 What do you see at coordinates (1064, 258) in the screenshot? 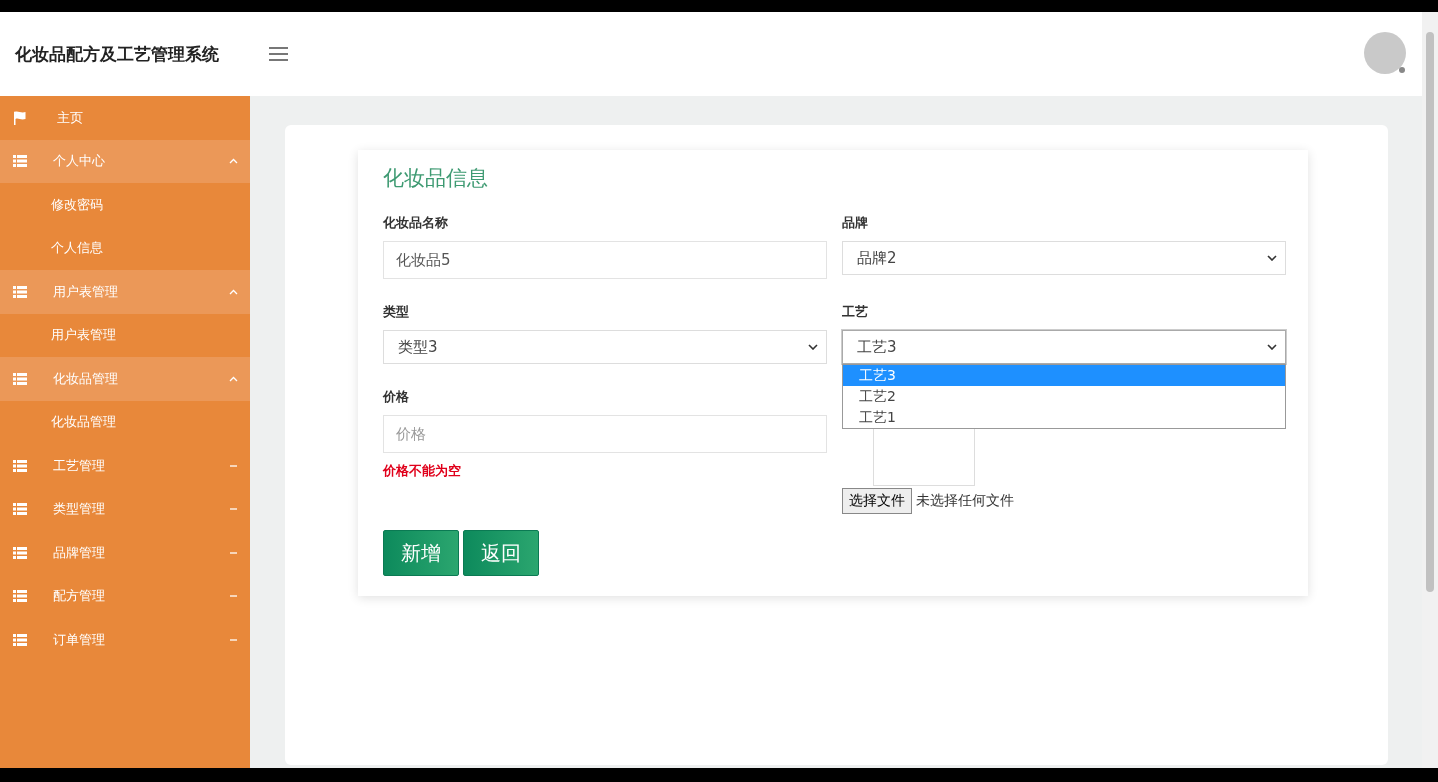
I see `select-field: 品牌2` at bounding box center [1064, 258].